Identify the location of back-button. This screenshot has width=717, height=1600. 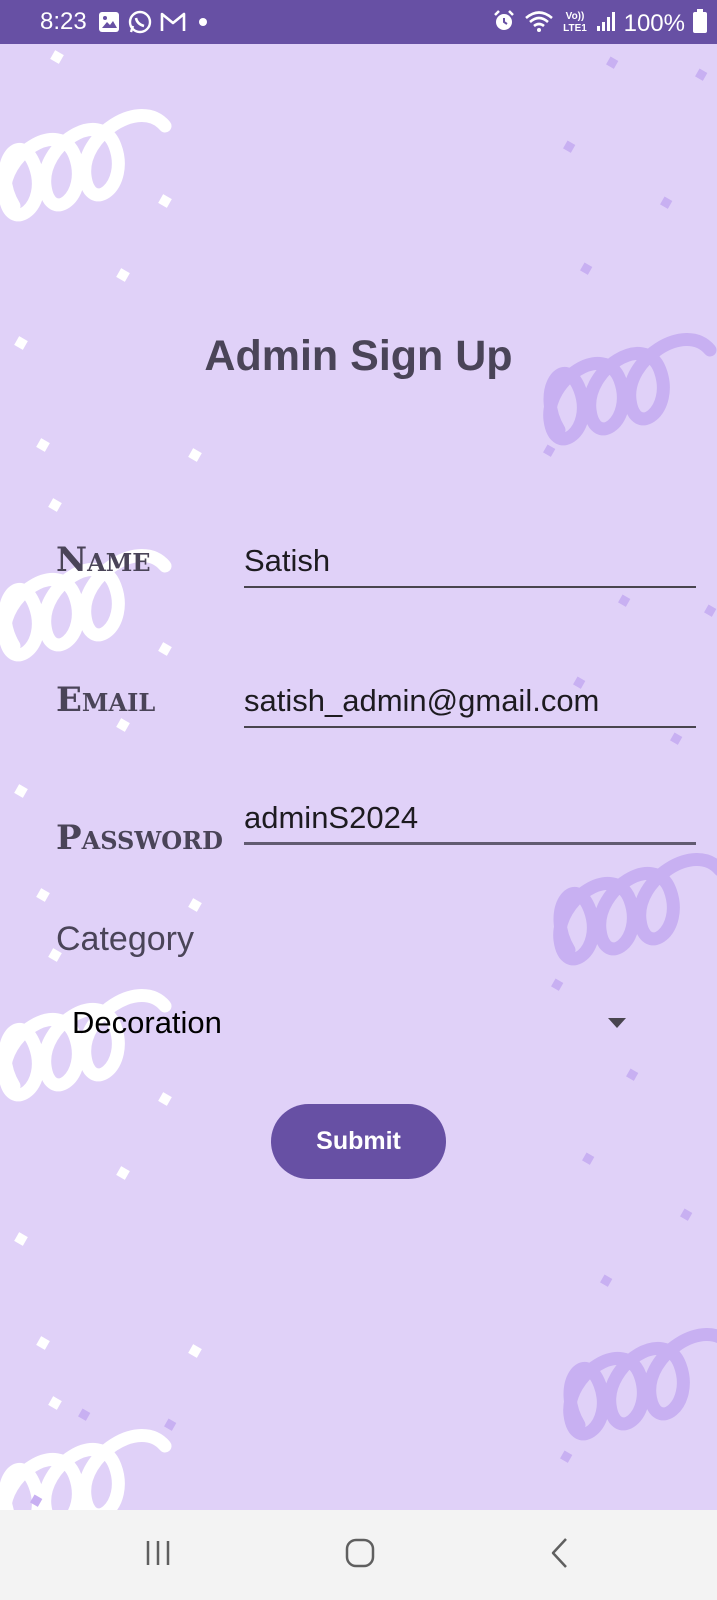
(560, 1555).